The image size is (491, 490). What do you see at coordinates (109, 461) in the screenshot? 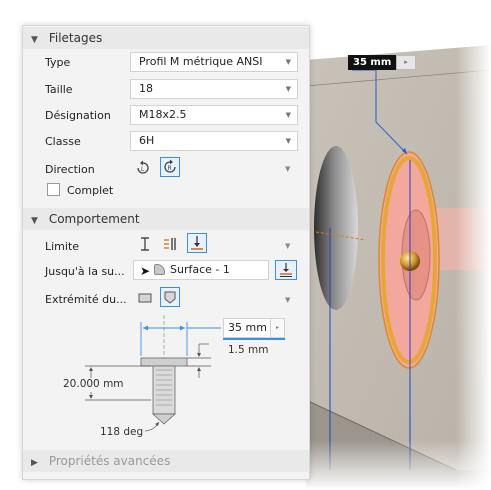
I see `section-advanced-title: Propriétés avancées` at bounding box center [109, 461].